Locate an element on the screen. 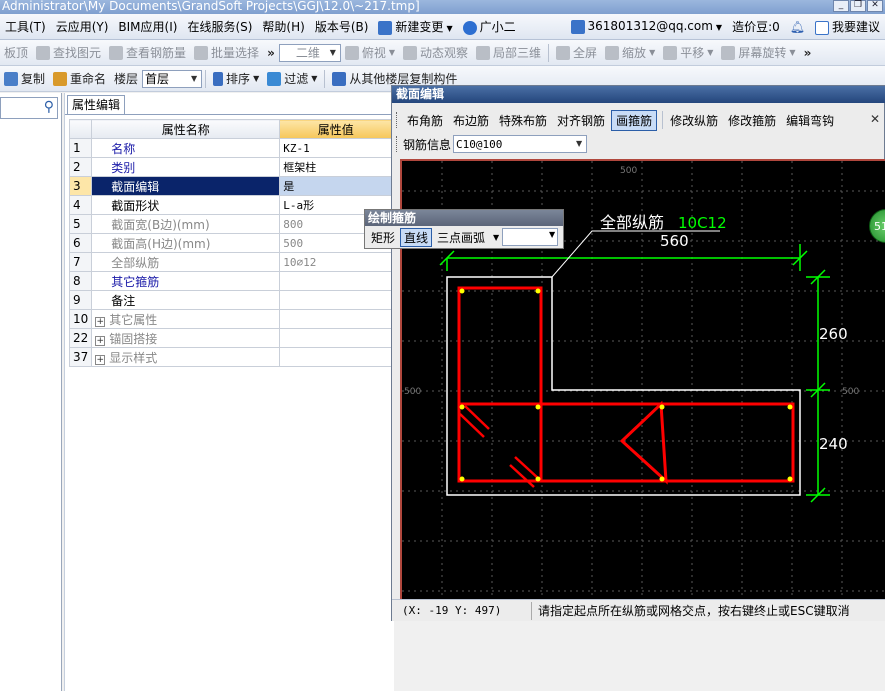 Image resolution: width=885 pixels, height=691 pixels. component-tree-panel: ⚲ is located at coordinates (31, 392).